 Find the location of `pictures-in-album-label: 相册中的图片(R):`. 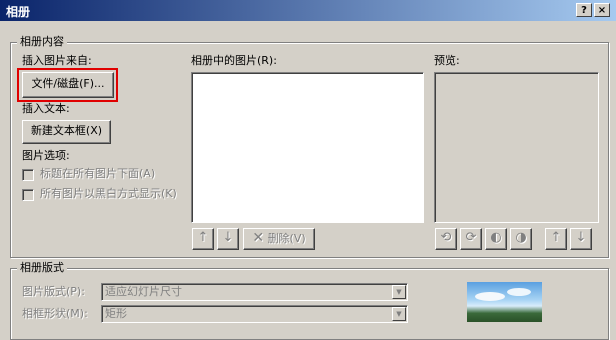

pictures-in-album-label: 相册中的图片(R): is located at coordinates (234, 60).